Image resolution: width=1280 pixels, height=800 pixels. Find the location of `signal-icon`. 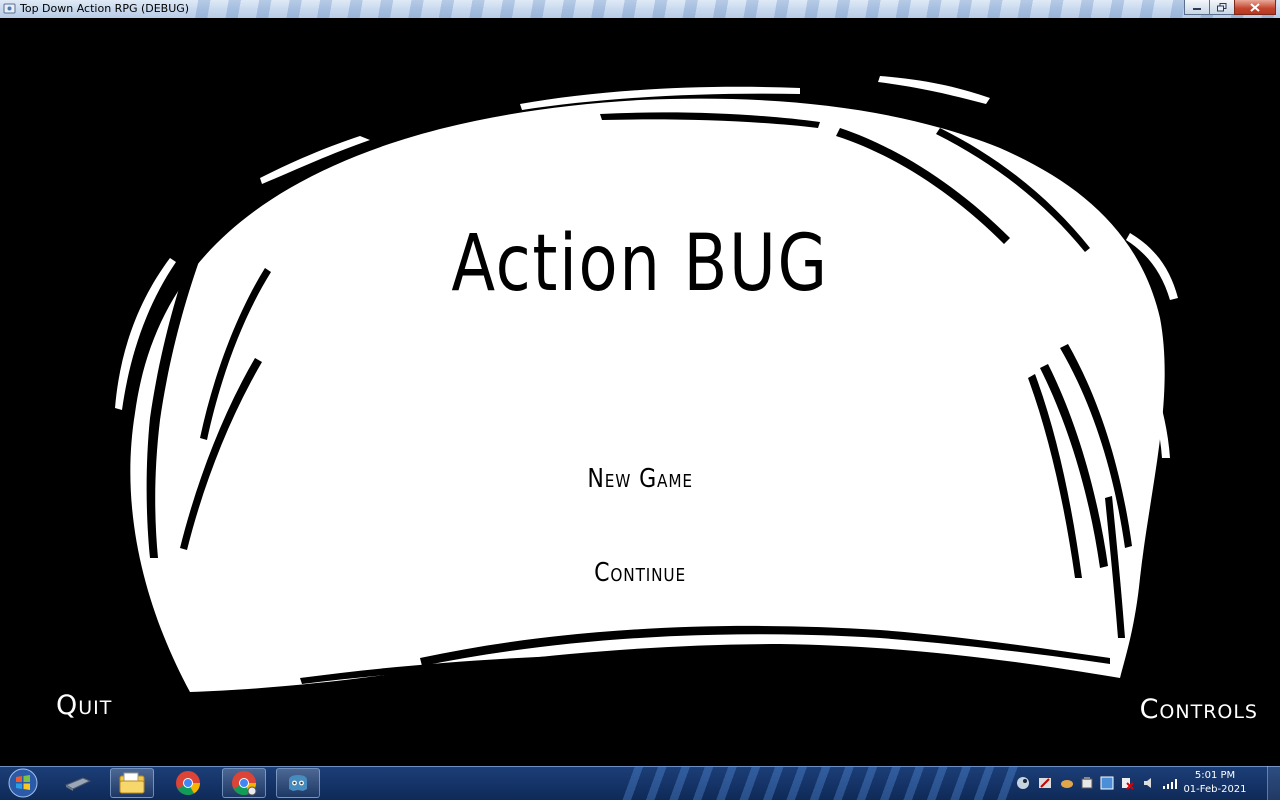

signal-icon is located at coordinates (1171, 783).